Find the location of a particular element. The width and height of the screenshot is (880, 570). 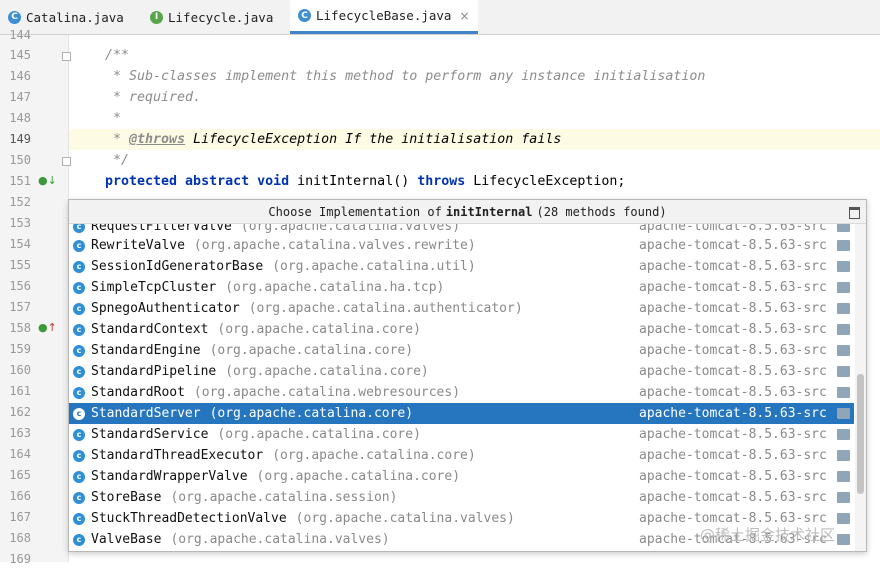

line-number: 158 is located at coordinates (20, 328).